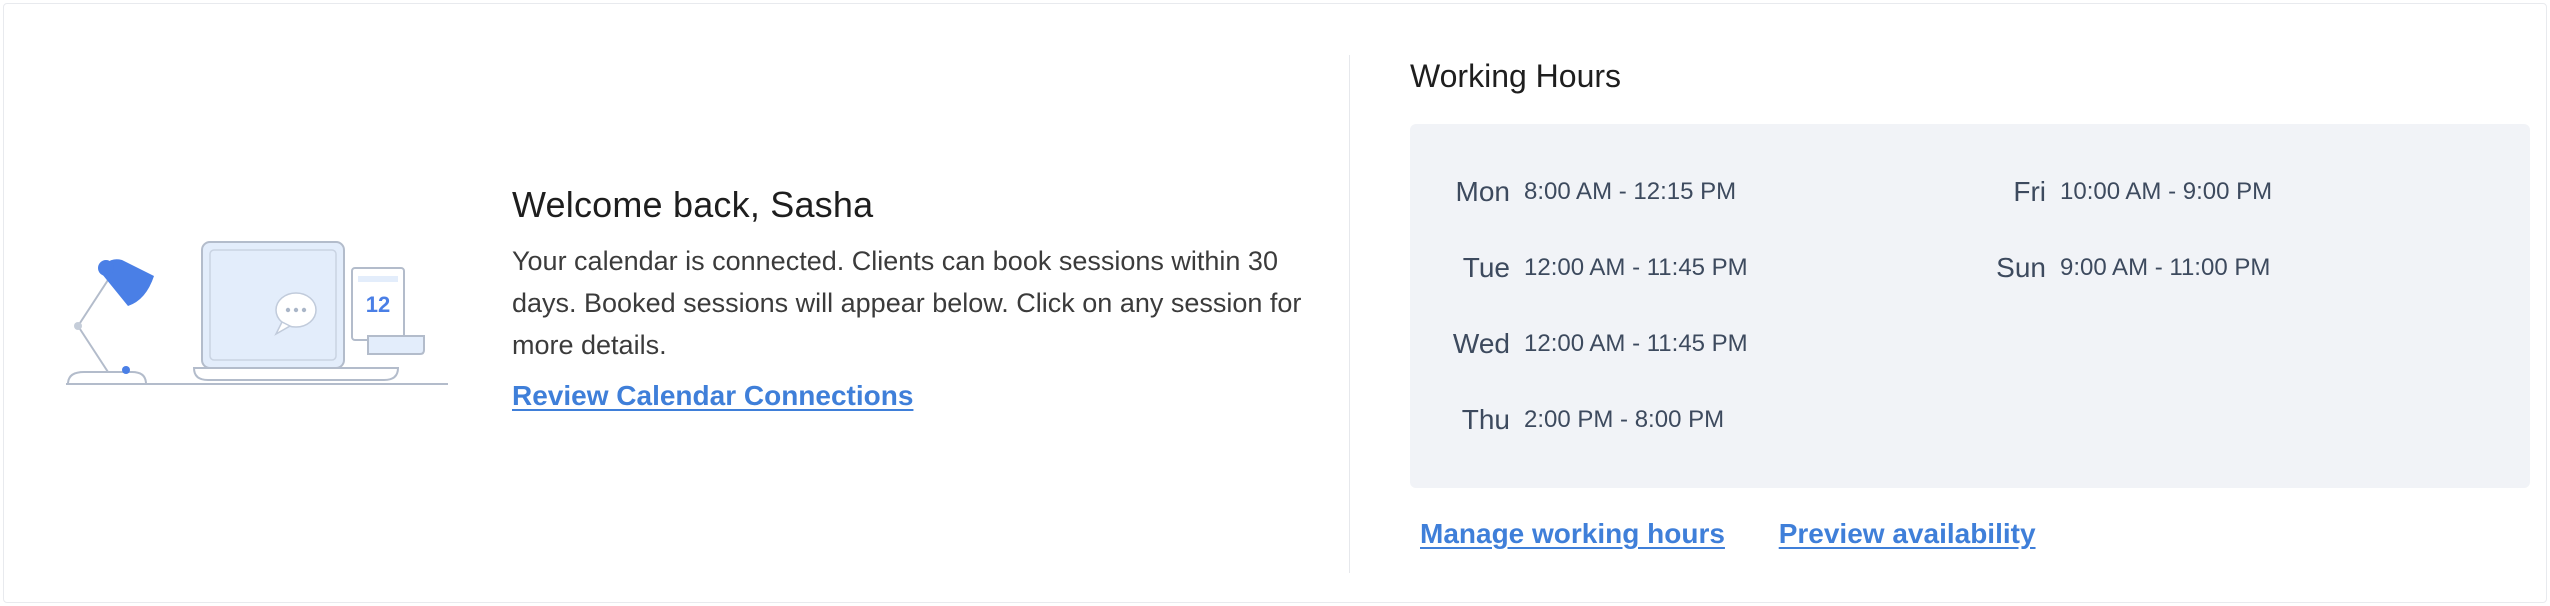 The image size is (2550, 606). Describe the element at coordinates (1624, 419) in the screenshot. I see `hours-value: 2:00 PM - 8:00 PM` at that location.